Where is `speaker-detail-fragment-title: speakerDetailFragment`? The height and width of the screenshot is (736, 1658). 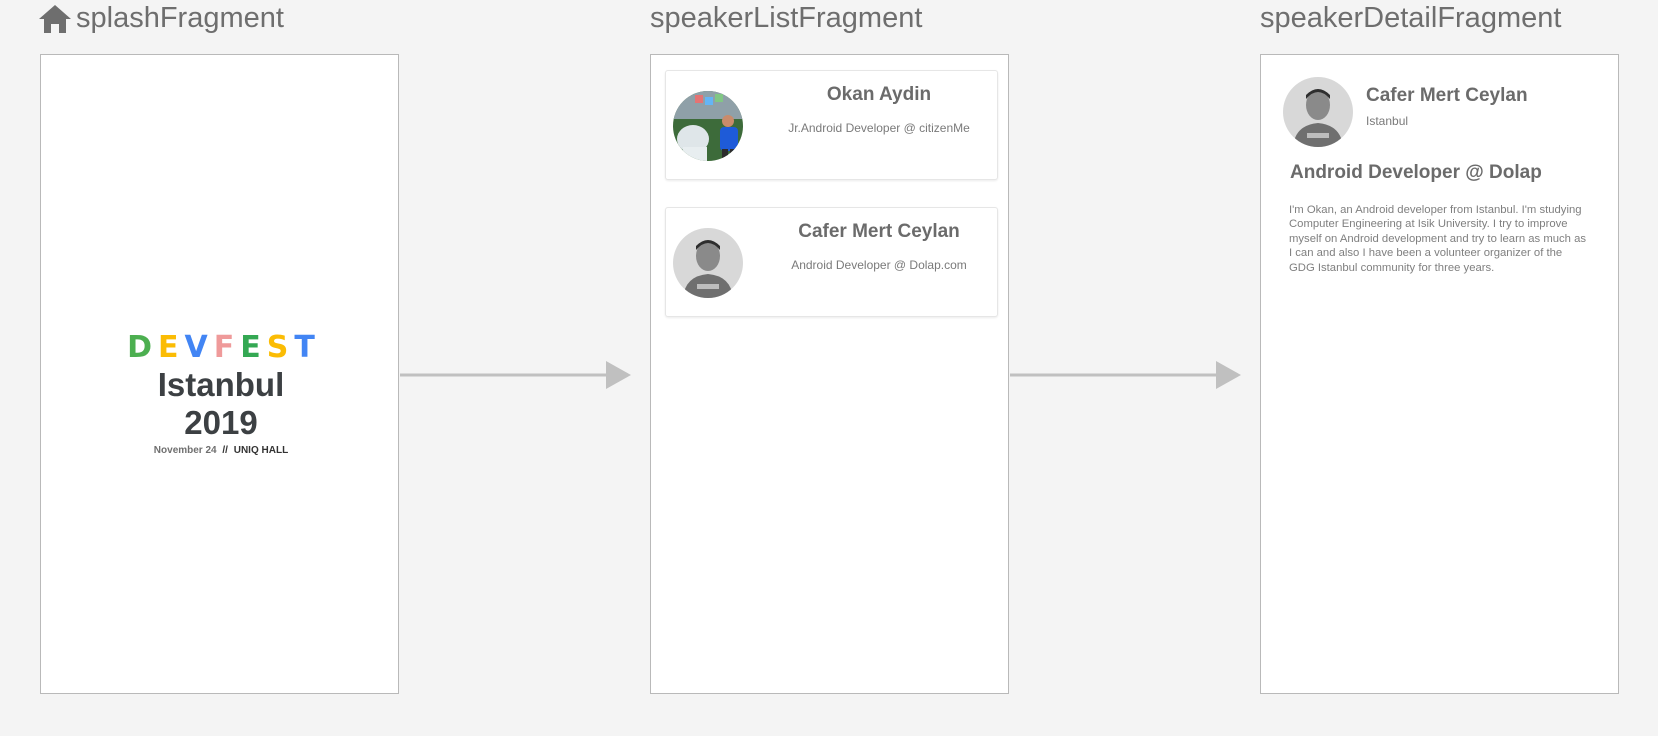 speaker-detail-fragment-title: speakerDetailFragment is located at coordinates (1410, 18).